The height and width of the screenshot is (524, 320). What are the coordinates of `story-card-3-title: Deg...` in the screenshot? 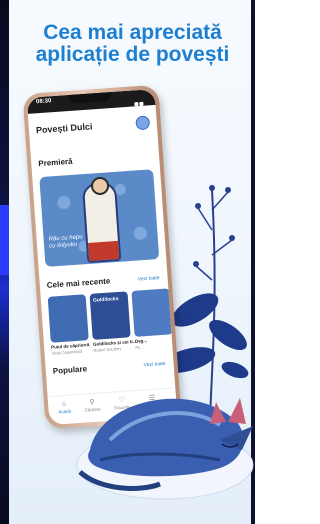 It's located at (141, 341).